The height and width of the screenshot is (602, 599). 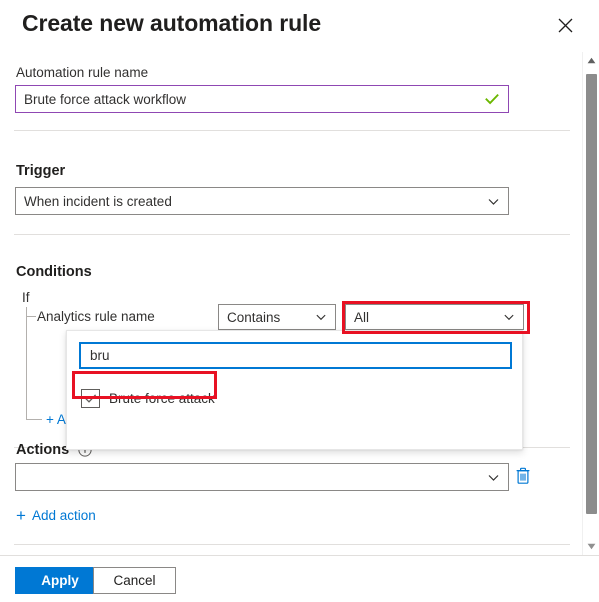 What do you see at coordinates (362, 317) in the screenshot?
I see `condition-values-value: All` at bounding box center [362, 317].